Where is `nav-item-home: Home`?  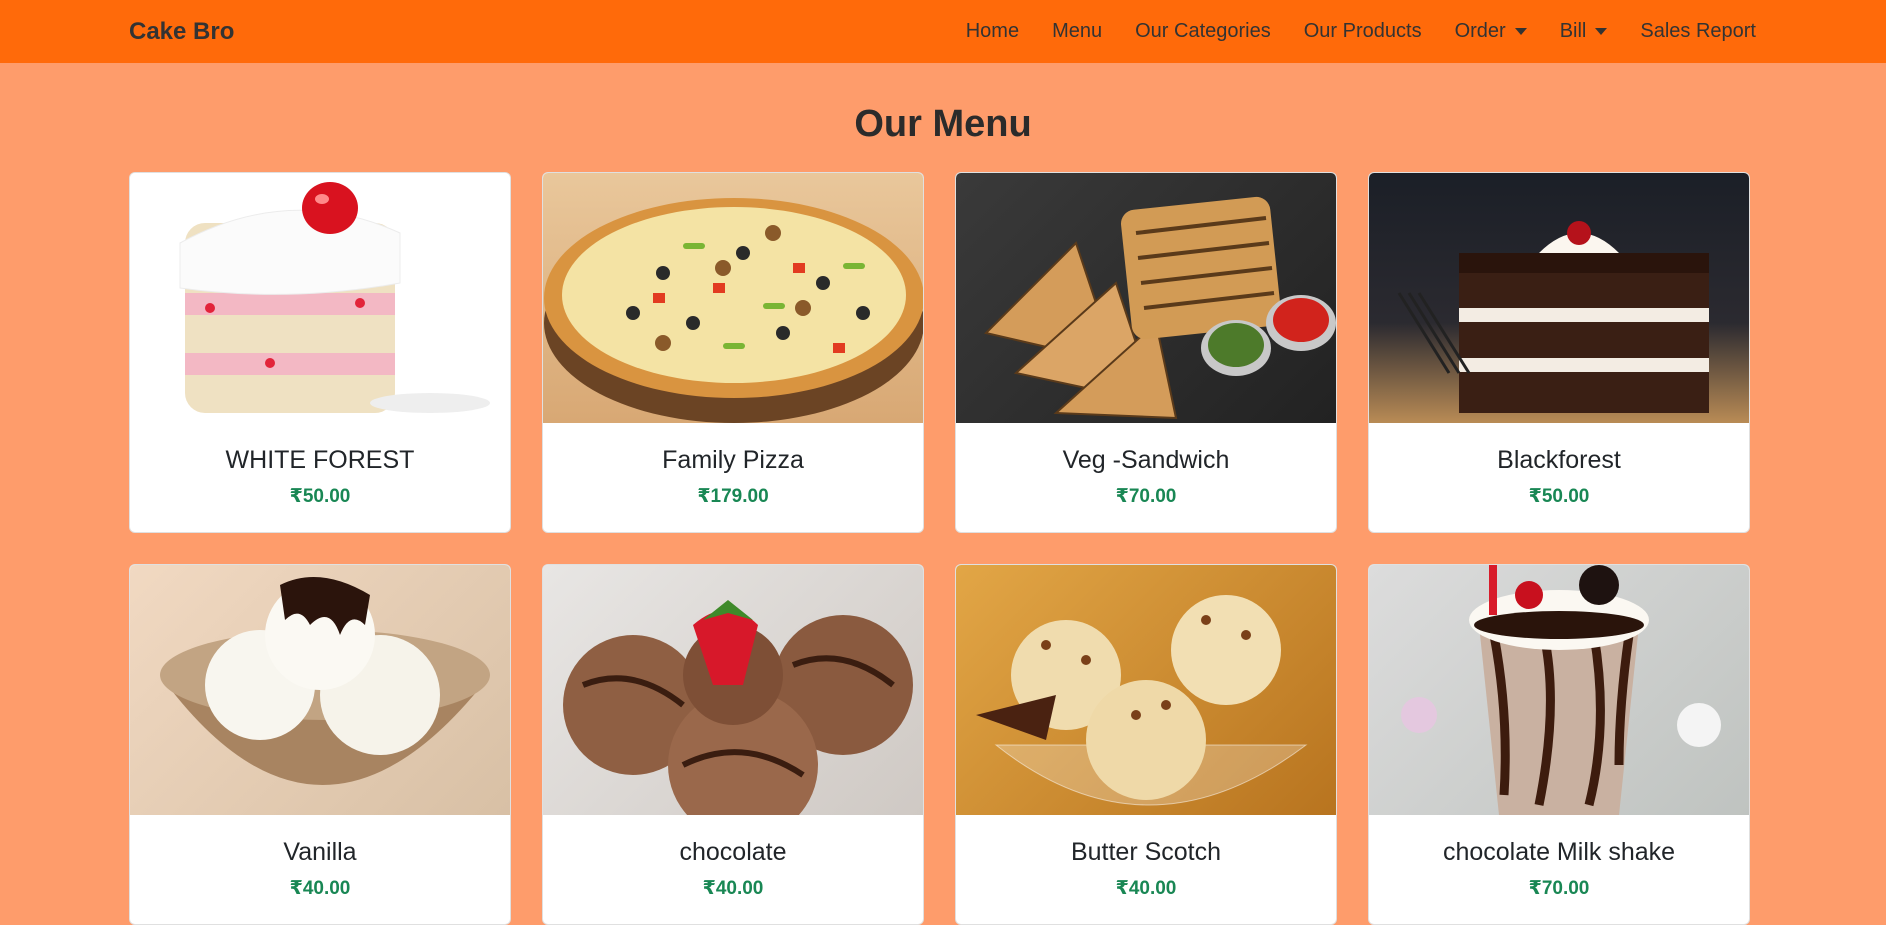 nav-item-home: Home is located at coordinates (992, 31).